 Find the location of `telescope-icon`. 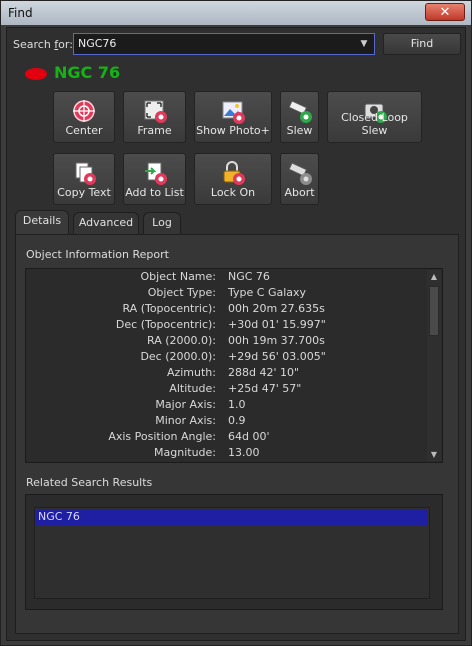

telescope-icon is located at coordinates (299, 111).